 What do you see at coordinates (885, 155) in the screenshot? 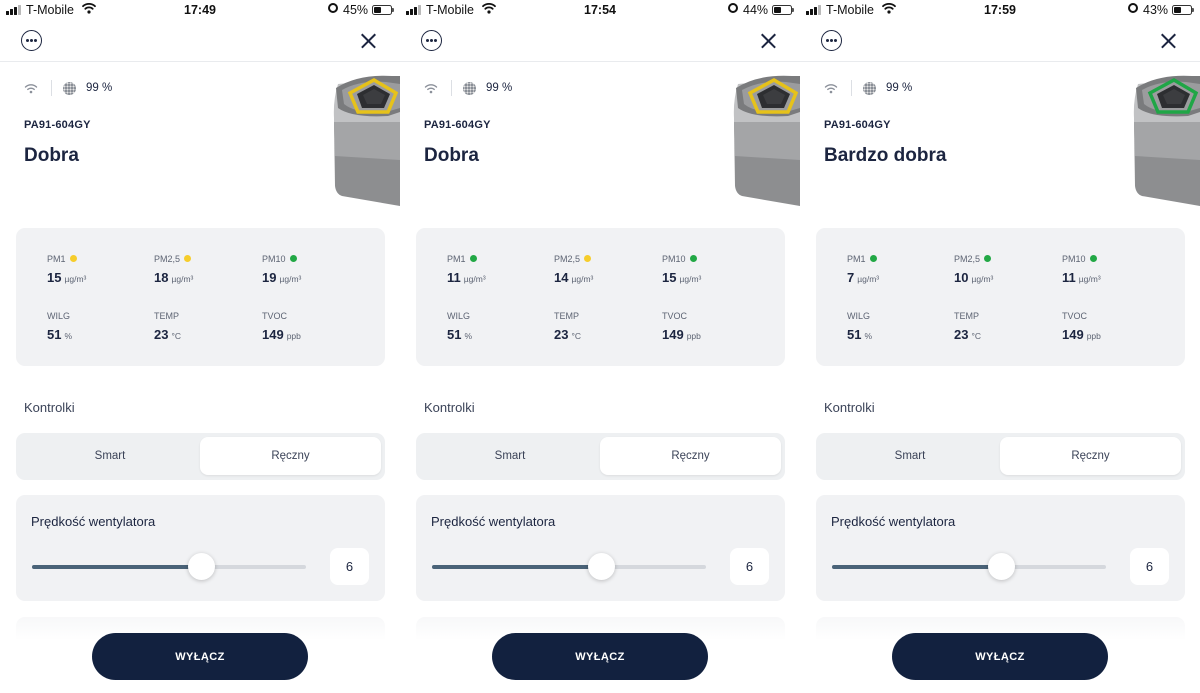
I see `air-quality-status: Bardzo dobra` at bounding box center [885, 155].